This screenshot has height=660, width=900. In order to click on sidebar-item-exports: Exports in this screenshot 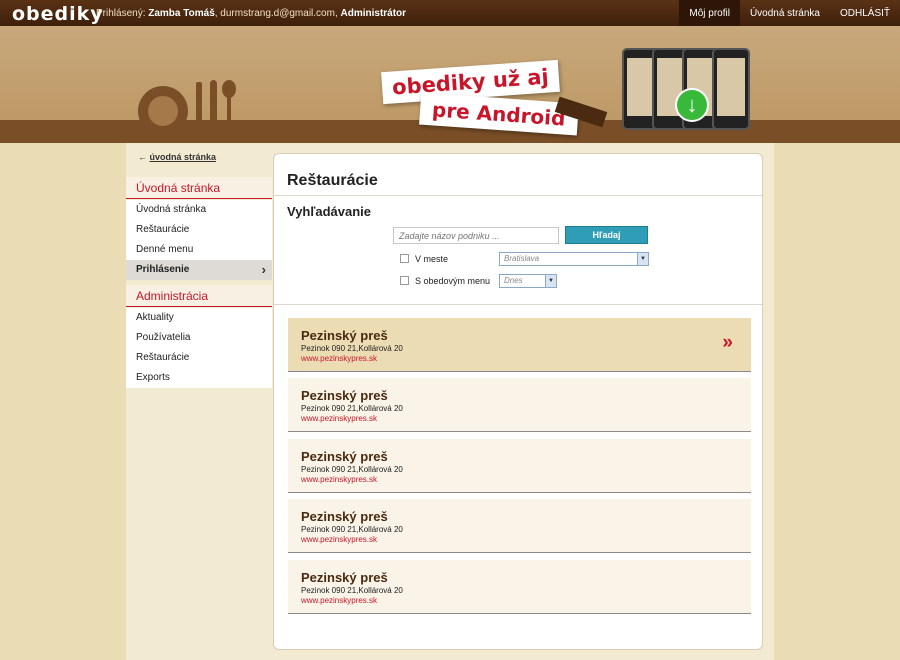, I will do `click(199, 378)`.